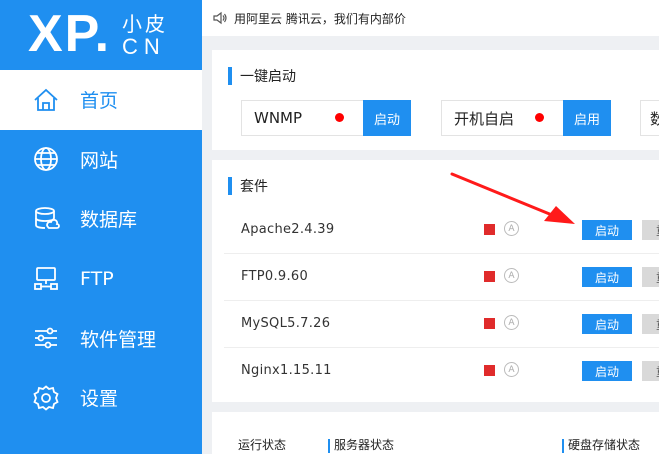 The height and width of the screenshot is (454, 659). What do you see at coordinates (539, 117) in the screenshot?
I see `boot-status-dot` at bounding box center [539, 117].